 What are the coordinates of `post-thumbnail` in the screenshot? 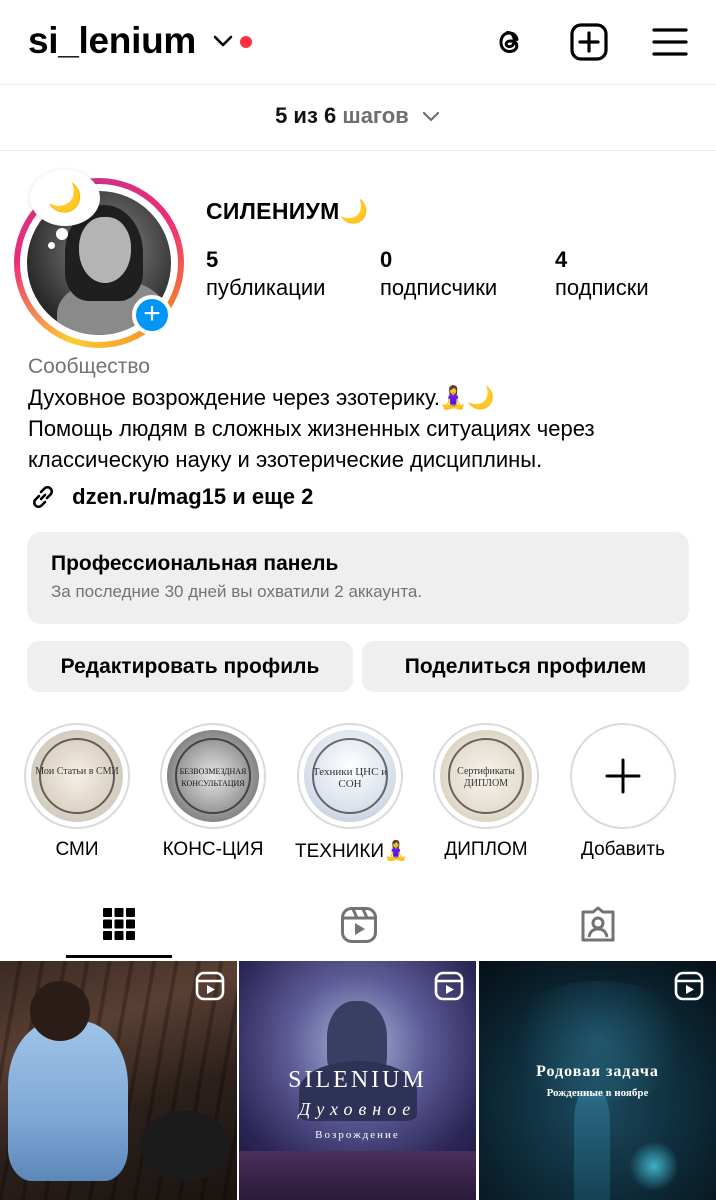 It's located at (118, 1080).